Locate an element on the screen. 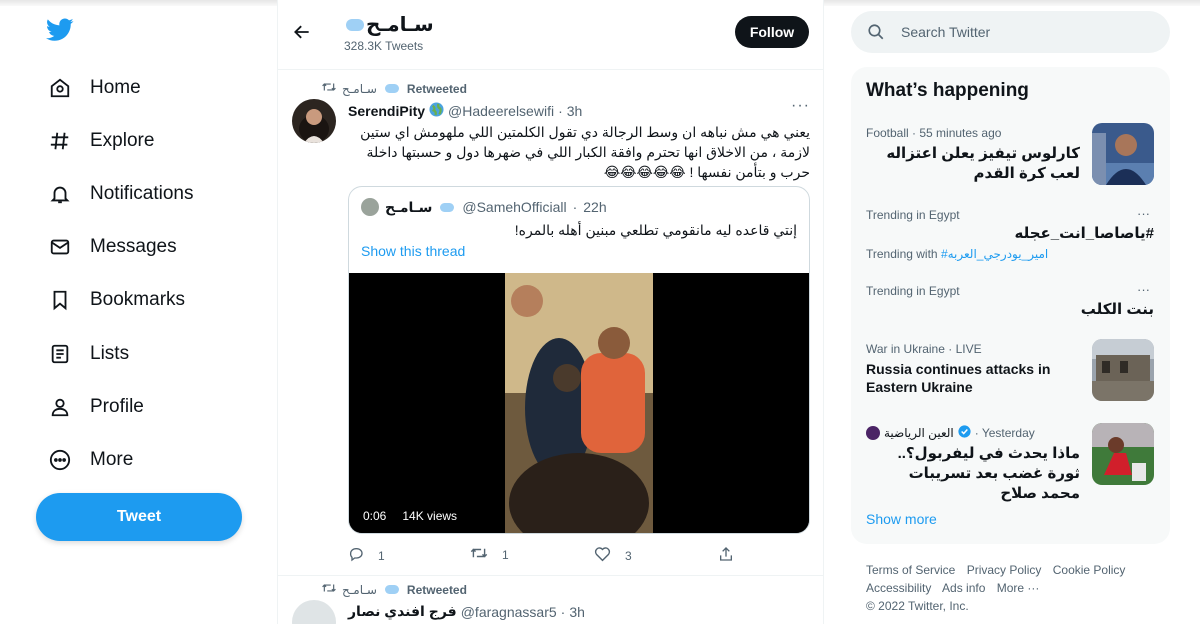  quoted-time: 22h is located at coordinates (595, 207).